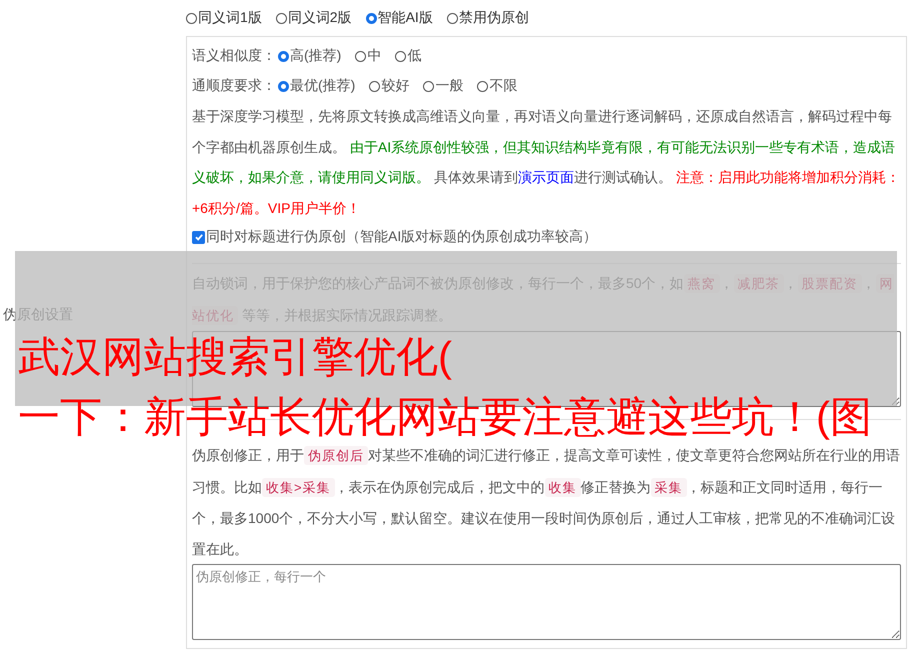 The height and width of the screenshot is (658, 911). I want to click on fluency-radio: 较好, so click(389, 86).